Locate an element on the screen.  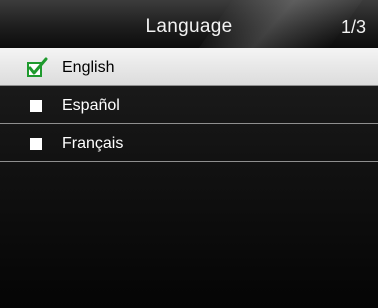
language-label: English is located at coordinates (88, 67).